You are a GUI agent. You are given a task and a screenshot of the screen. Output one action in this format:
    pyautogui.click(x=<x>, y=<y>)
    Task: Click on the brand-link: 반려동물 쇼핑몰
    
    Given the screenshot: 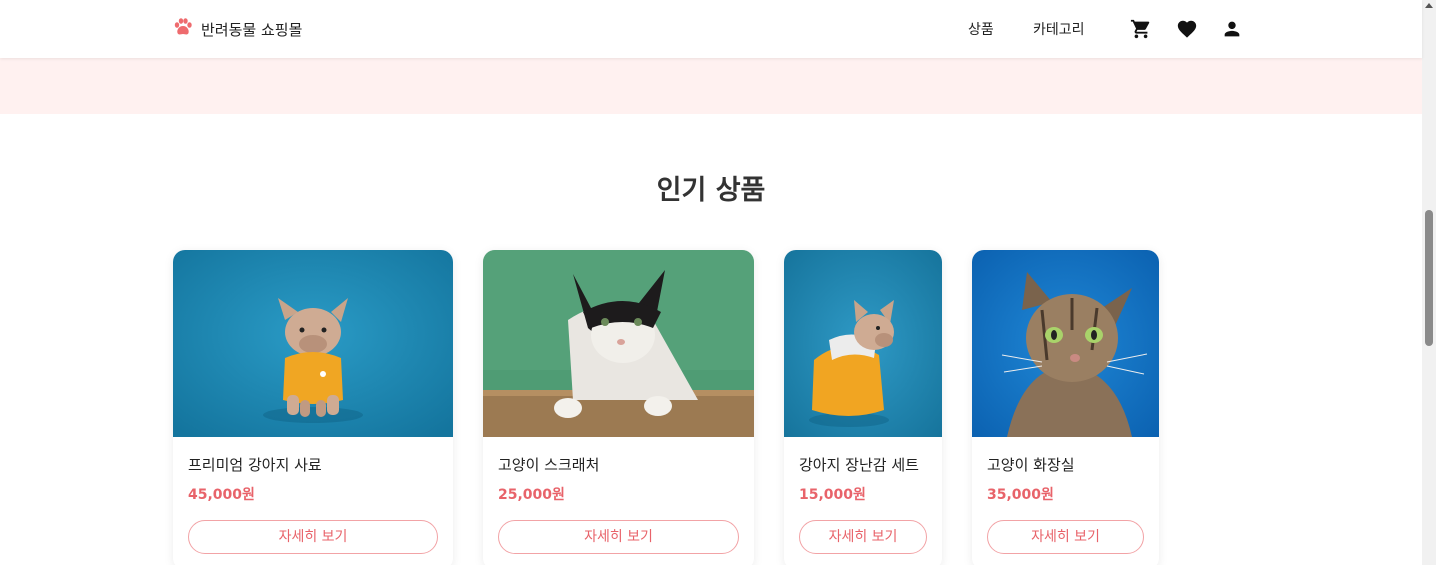 What is the action you would take?
    pyautogui.click(x=237, y=29)
    